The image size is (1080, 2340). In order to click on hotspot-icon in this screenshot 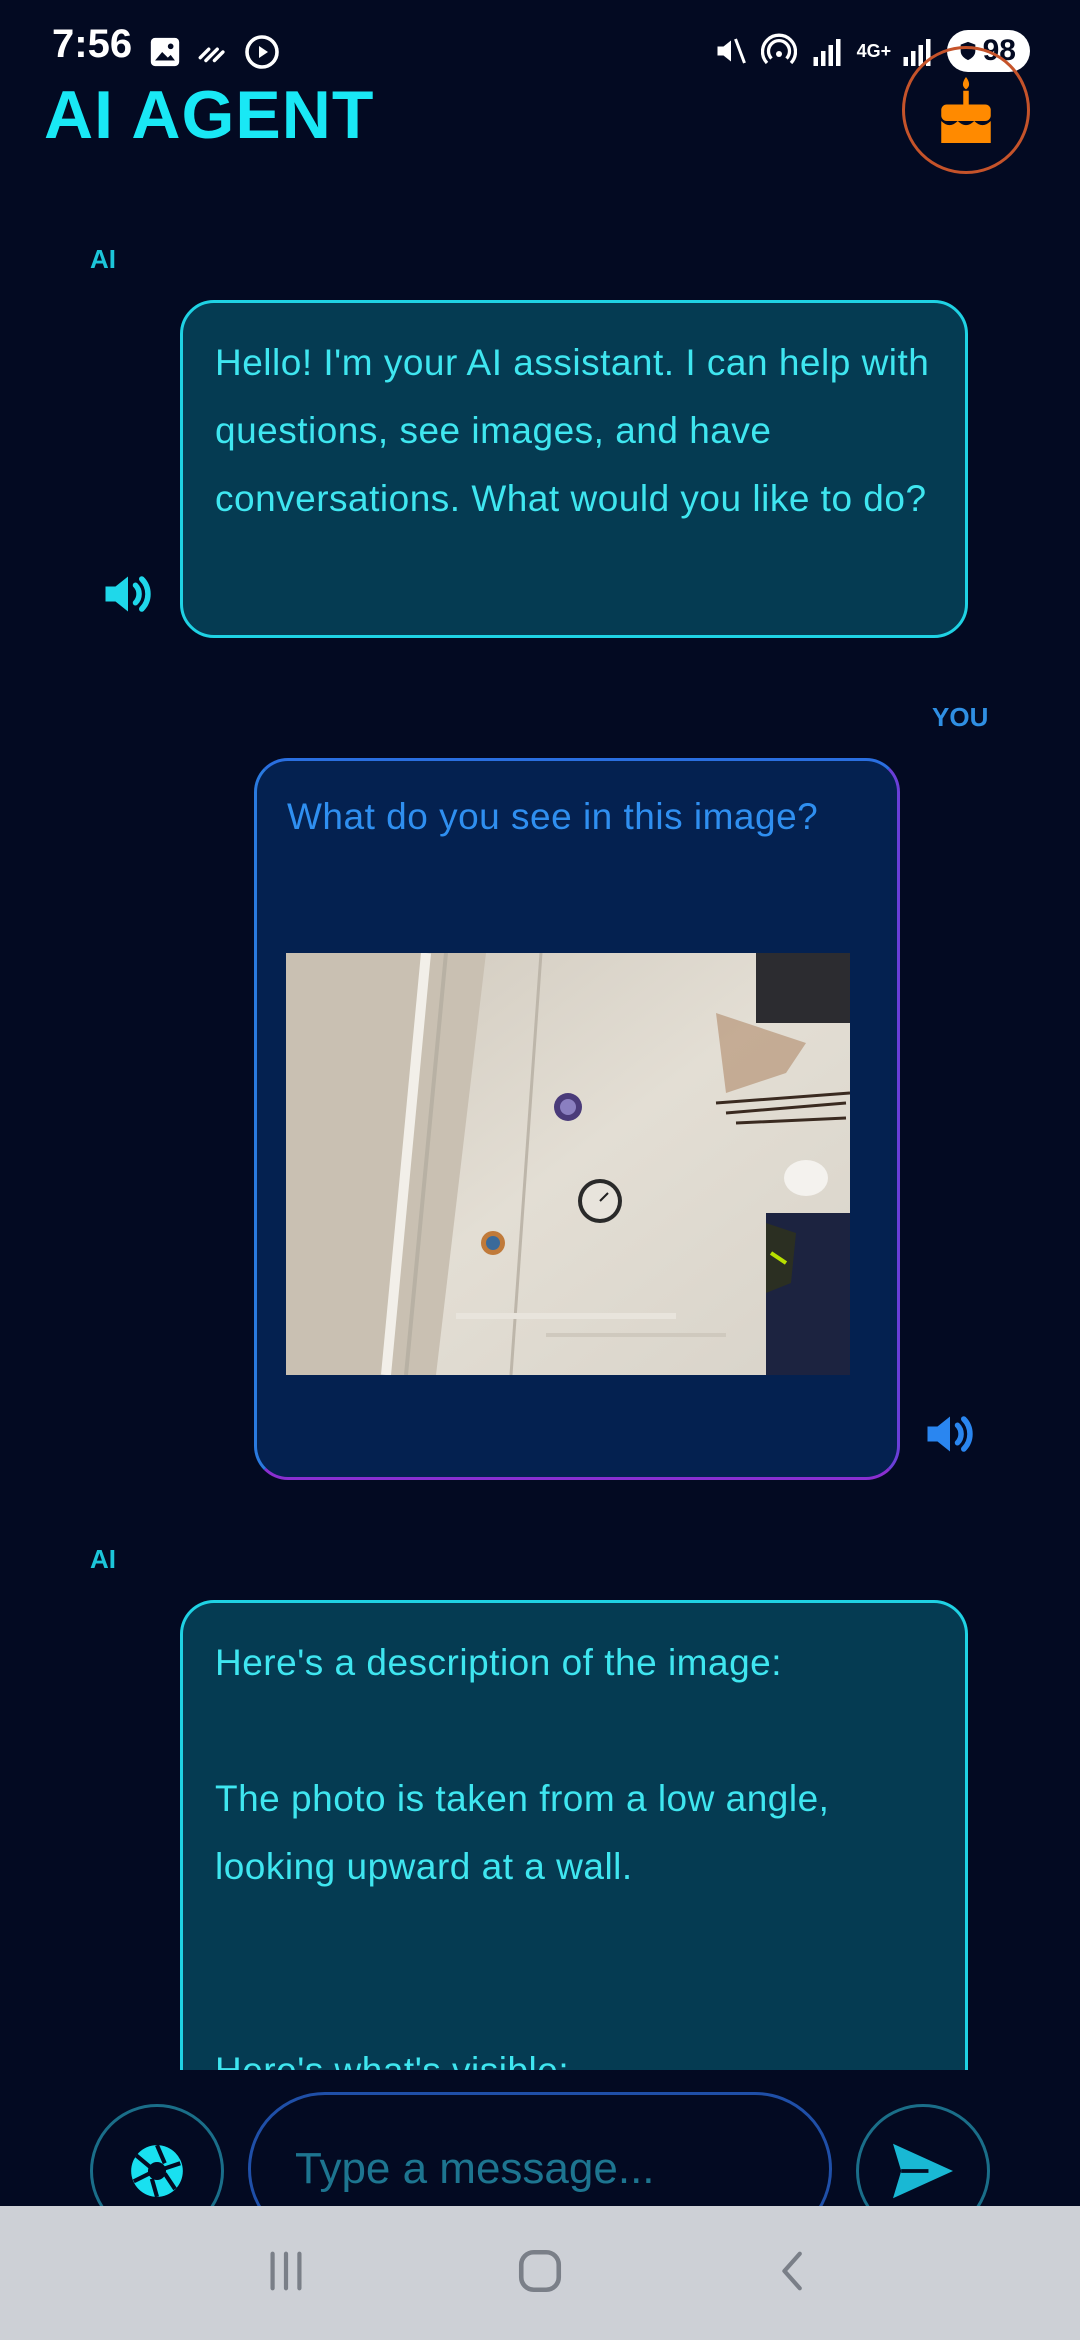, I will do `click(778, 49)`.